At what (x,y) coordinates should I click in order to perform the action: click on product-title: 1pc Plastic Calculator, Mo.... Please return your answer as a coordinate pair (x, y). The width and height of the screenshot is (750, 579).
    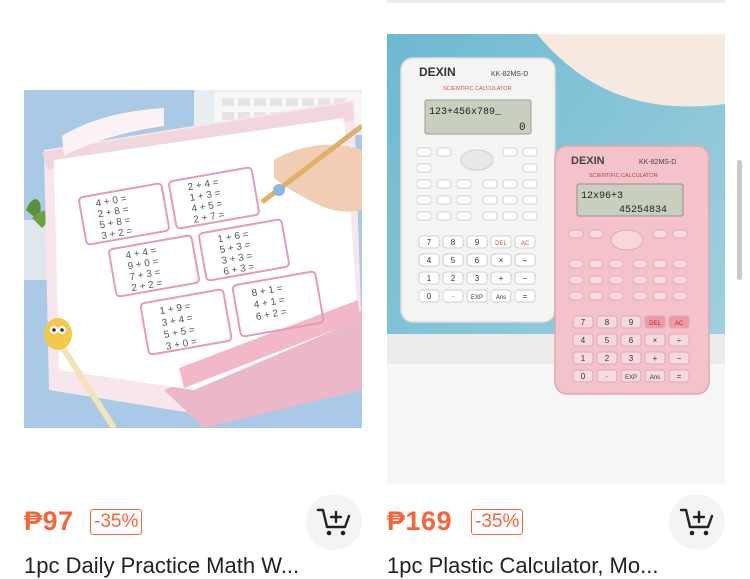
    Looking at the image, I should click on (556, 566).